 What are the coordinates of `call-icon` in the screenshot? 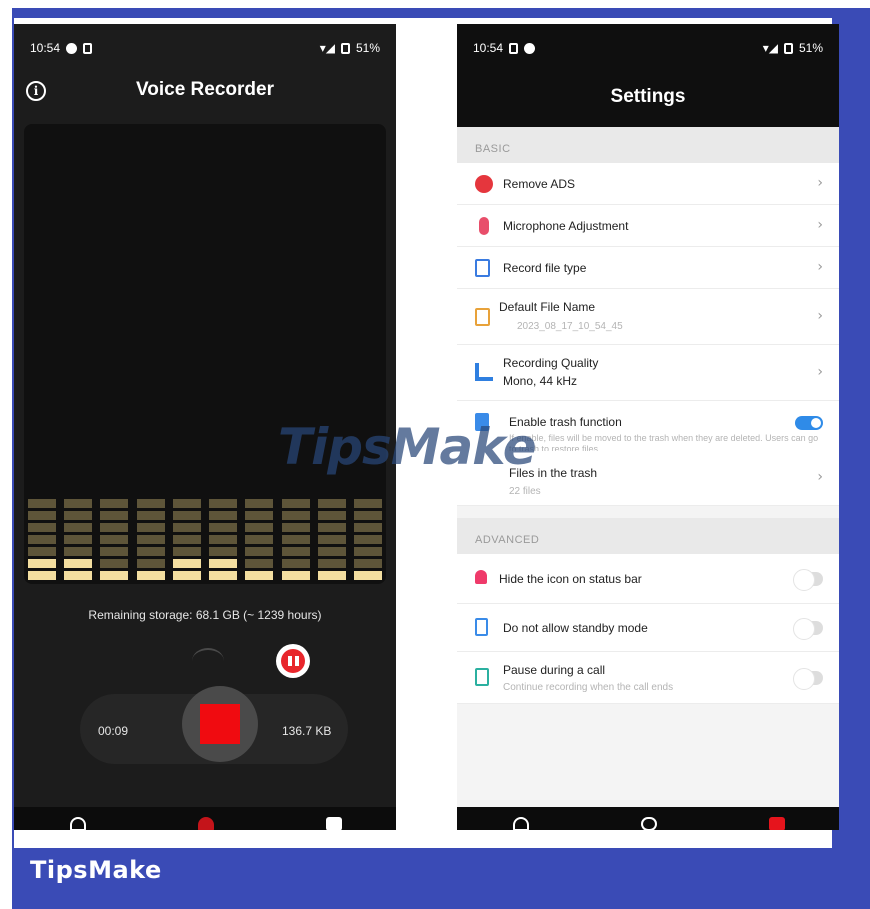 It's located at (482, 677).